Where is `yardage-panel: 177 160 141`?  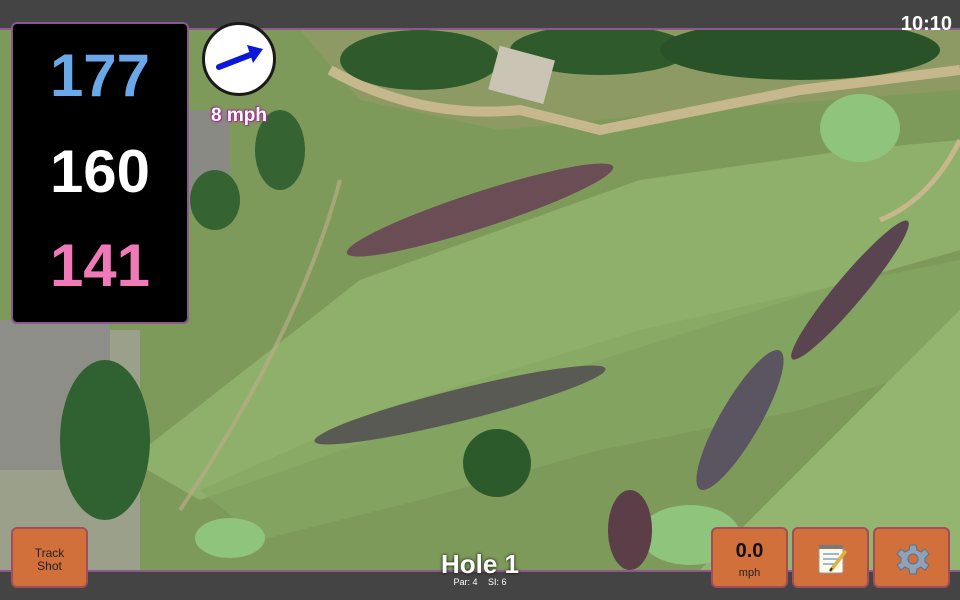 yardage-panel: 177 160 141 is located at coordinates (100, 173).